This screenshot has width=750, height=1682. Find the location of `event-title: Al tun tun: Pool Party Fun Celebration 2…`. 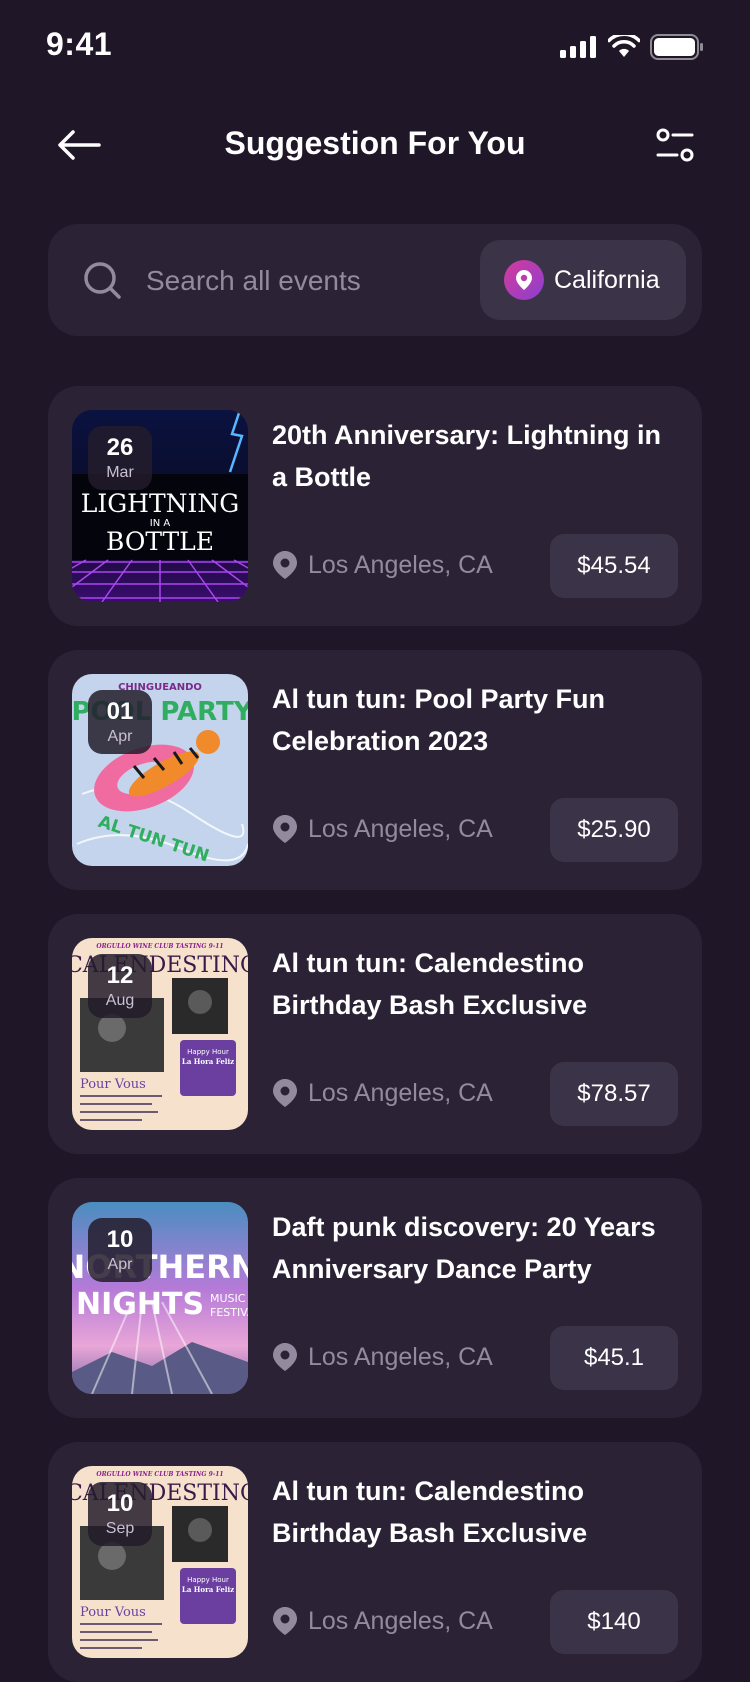

event-title: Al tun tun: Pool Party Fun Celebration 2… is located at coordinates (438, 720).